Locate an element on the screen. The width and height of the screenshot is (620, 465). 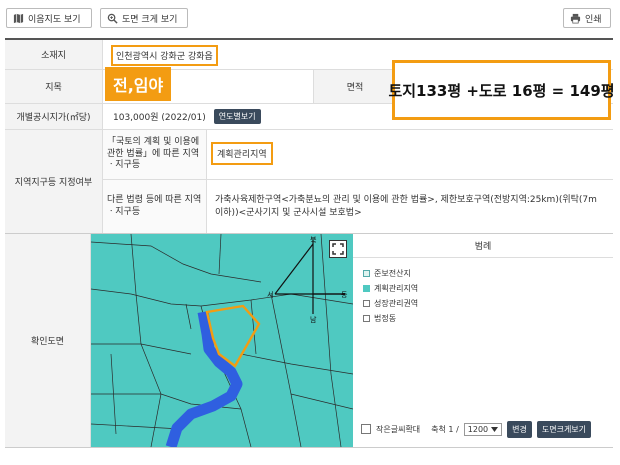
legend-item: 성장관리권역 is located at coordinates (483, 303).